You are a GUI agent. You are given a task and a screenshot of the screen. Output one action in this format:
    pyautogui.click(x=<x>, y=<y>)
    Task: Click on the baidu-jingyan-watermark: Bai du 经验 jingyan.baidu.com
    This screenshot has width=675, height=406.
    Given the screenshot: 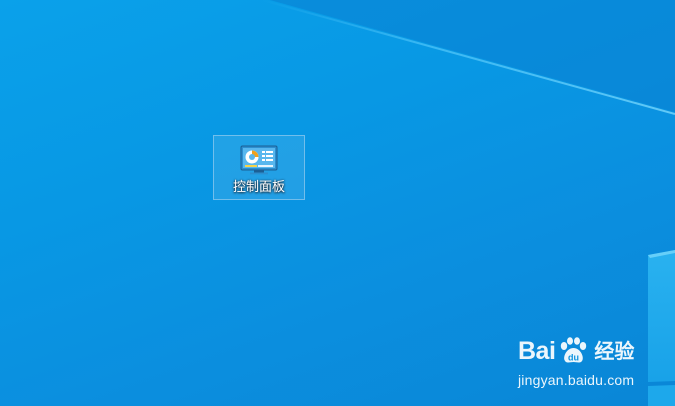 What is the action you would take?
    pyautogui.click(x=580, y=362)
    